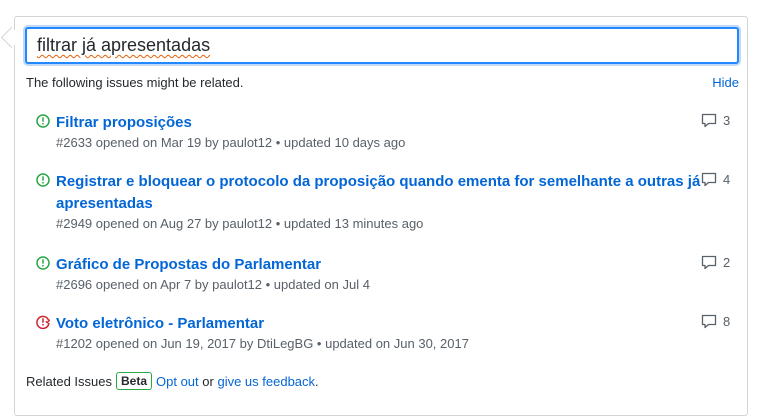 Image resolution: width=770 pixels, height=416 pixels. I want to click on footer-or: or, so click(208, 381).